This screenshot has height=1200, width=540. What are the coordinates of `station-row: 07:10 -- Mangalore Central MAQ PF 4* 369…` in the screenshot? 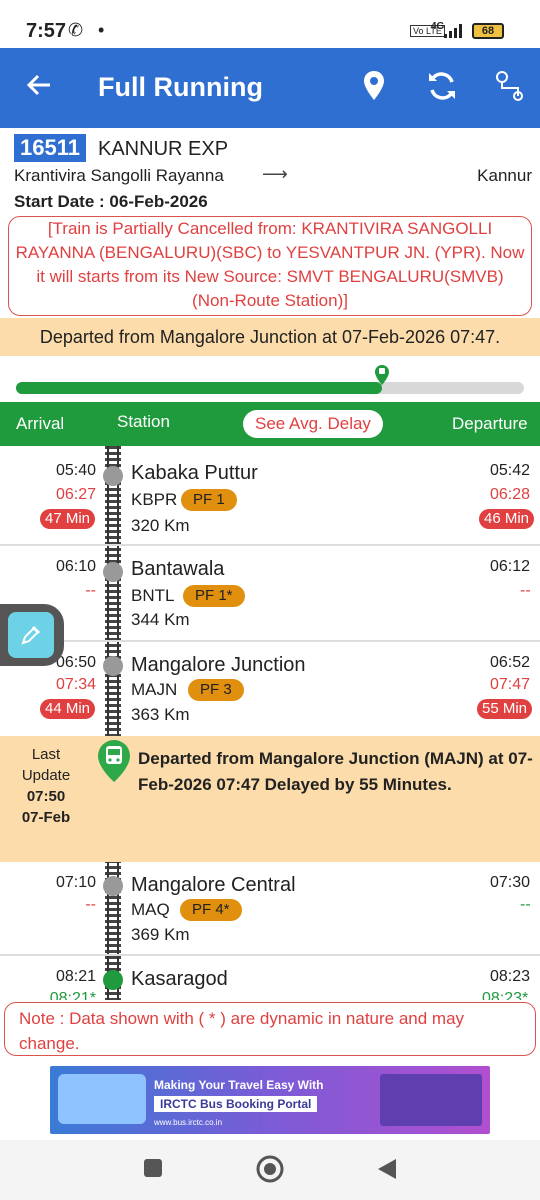 It's located at (270, 909).